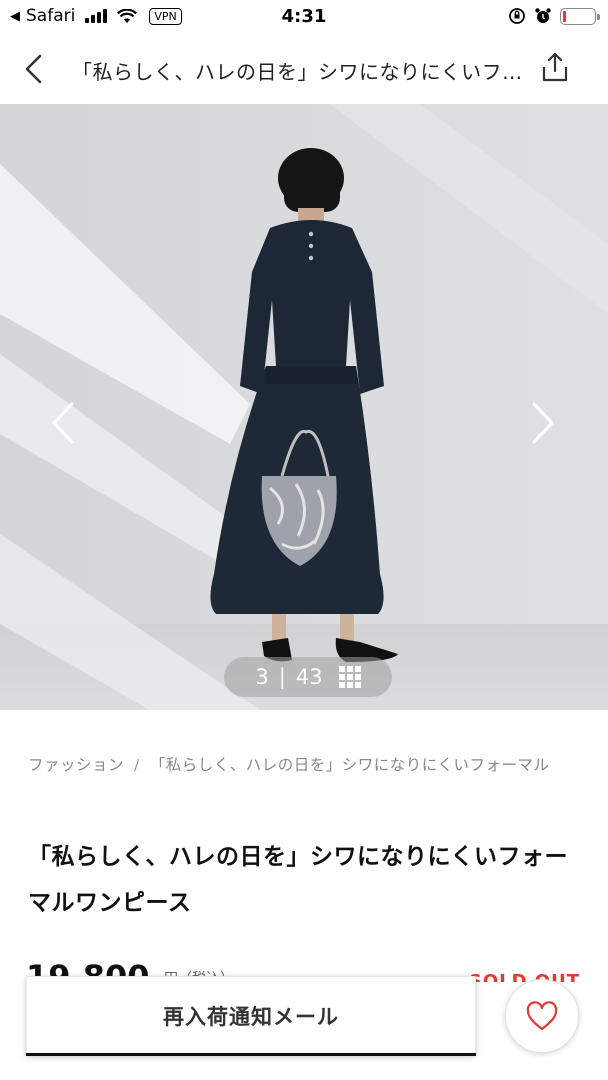 This screenshot has height=1080, width=608. What do you see at coordinates (64, 423) in the screenshot?
I see `carousel-prev-icon` at bounding box center [64, 423].